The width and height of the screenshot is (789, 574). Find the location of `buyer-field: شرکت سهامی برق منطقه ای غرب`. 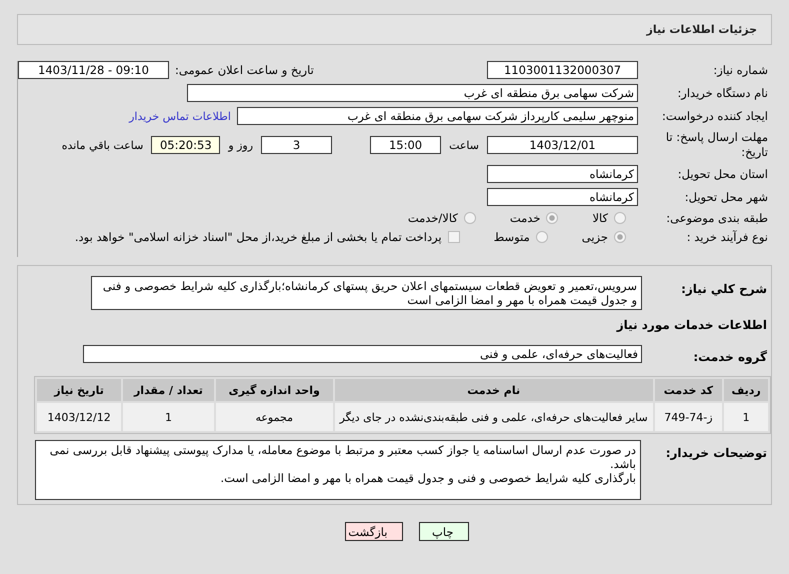

buyer-field: شرکت سهامی برق منطقه ای غرب is located at coordinates (412, 93).